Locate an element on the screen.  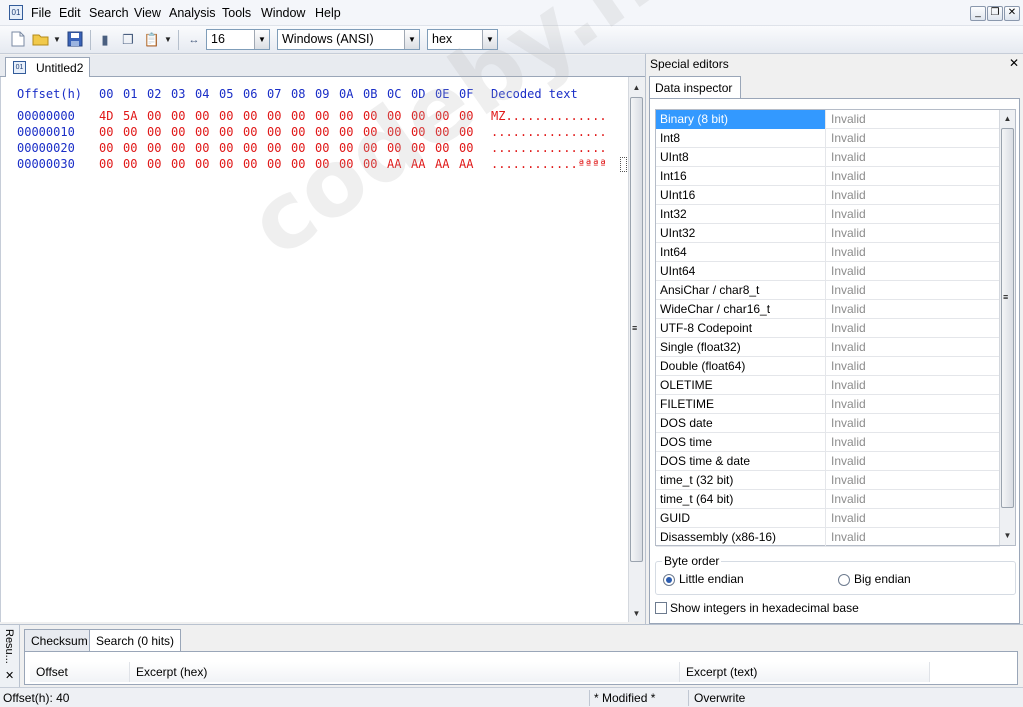
inspector-row: time_t (64 bit) Invalid is located at coordinates (828, 499).